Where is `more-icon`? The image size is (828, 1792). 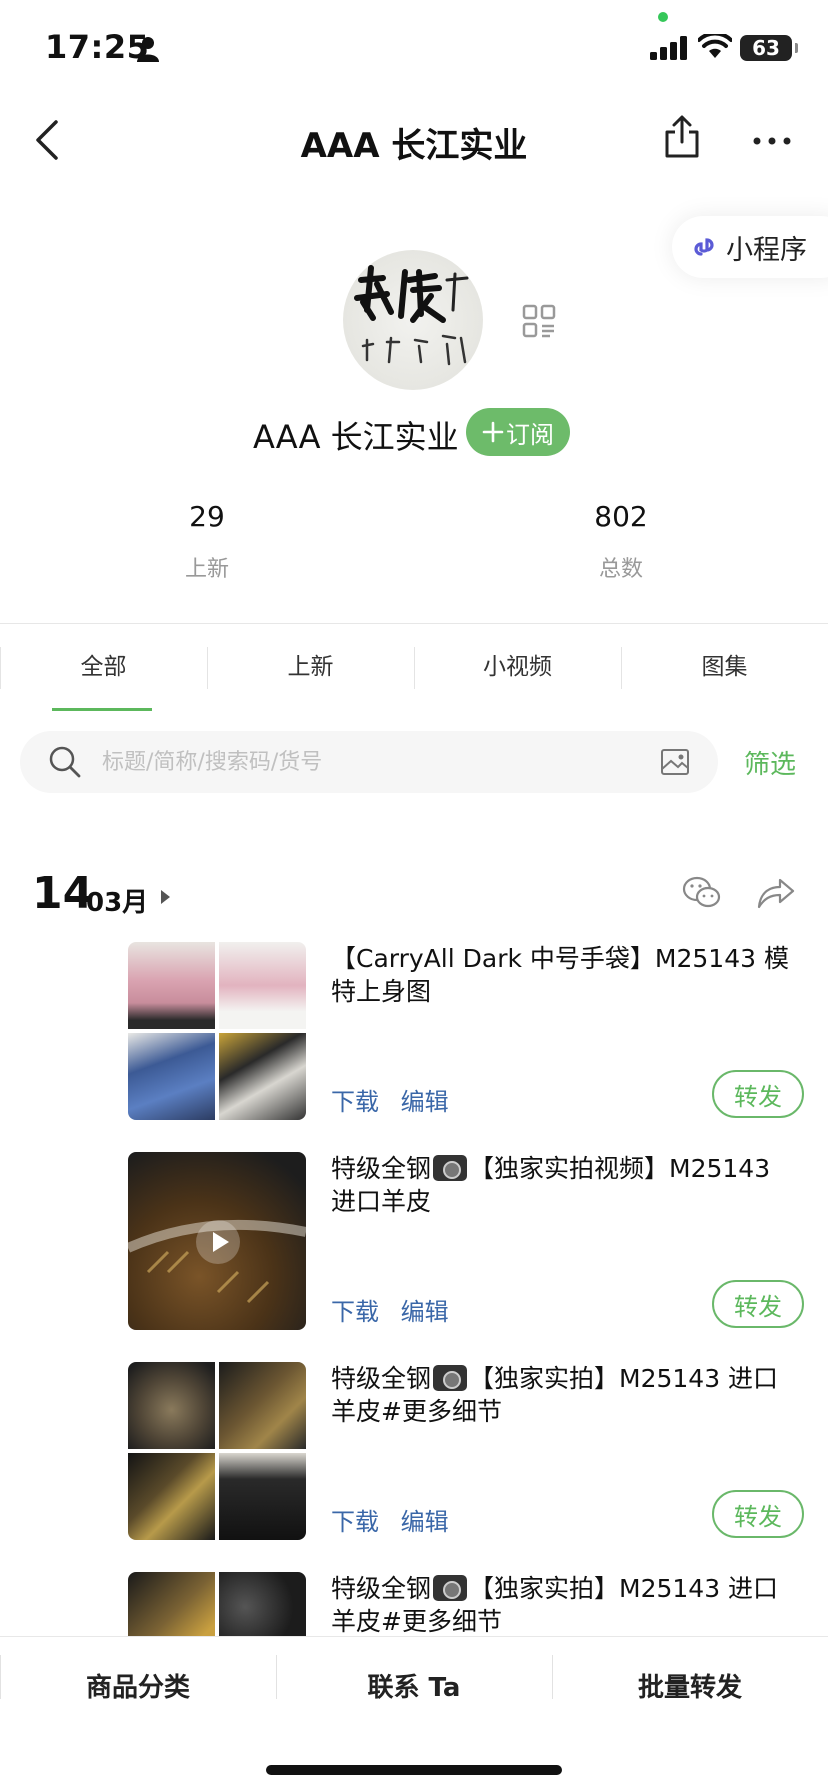 more-icon is located at coordinates (772, 141).